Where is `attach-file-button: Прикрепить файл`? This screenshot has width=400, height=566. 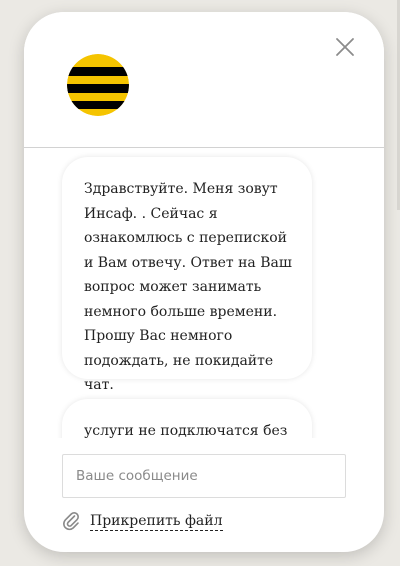 attach-file-button: Прикрепить файл is located at coordinates (142, 521).